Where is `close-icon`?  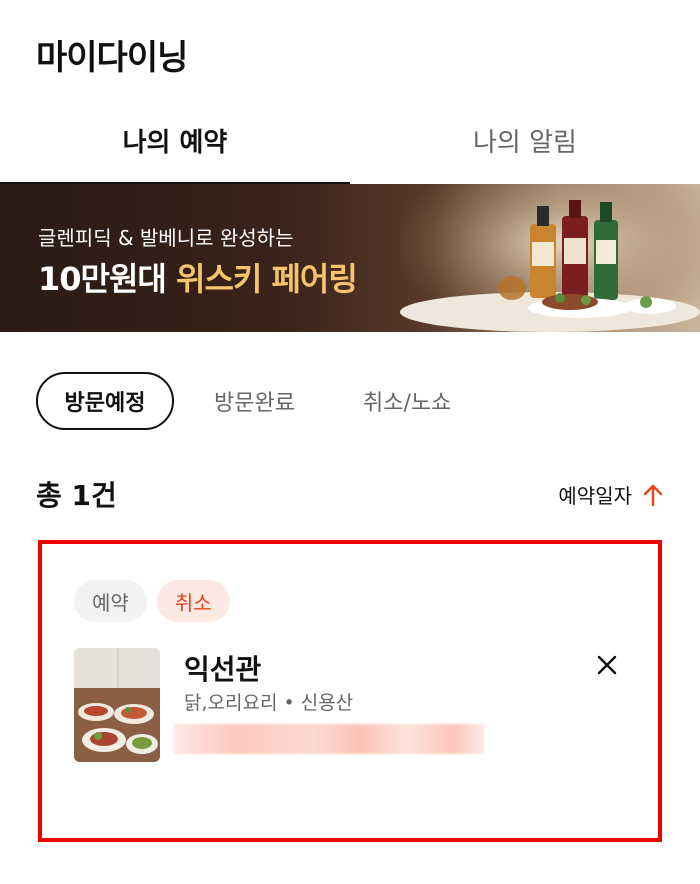
close-icon is located at coordinates (607, 665).